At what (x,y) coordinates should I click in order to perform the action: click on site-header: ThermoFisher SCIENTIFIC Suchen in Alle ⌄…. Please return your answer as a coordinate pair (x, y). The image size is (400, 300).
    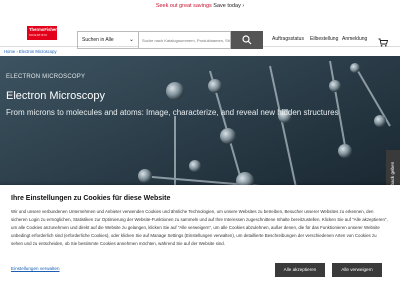
    Looking at the image, I should click on (200, 30).